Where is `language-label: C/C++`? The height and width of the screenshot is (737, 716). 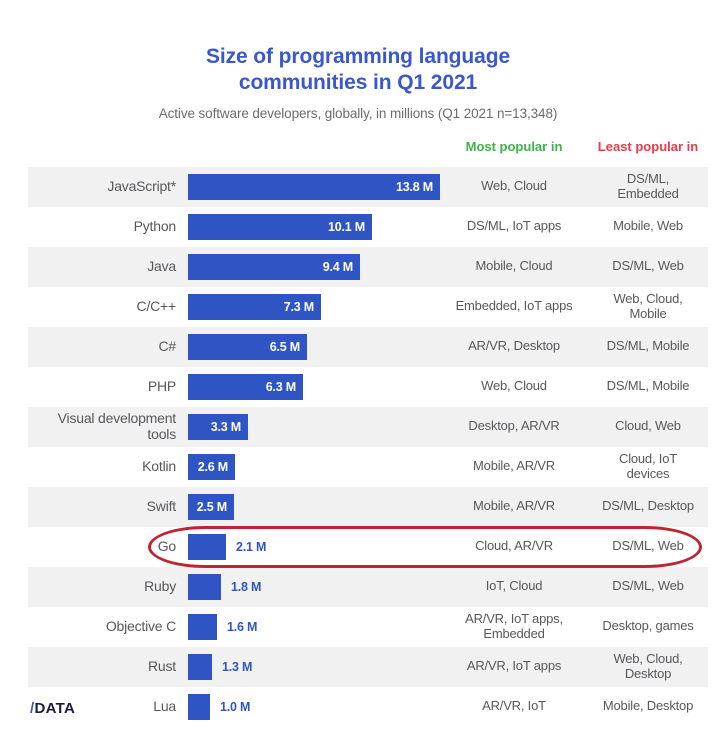 language-label: C/C++ is located at coordinates (156, 305).